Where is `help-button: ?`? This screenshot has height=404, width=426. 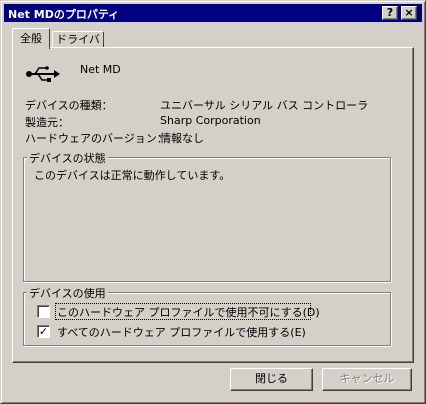 help-button: ? is located at coordinates (390, 13).